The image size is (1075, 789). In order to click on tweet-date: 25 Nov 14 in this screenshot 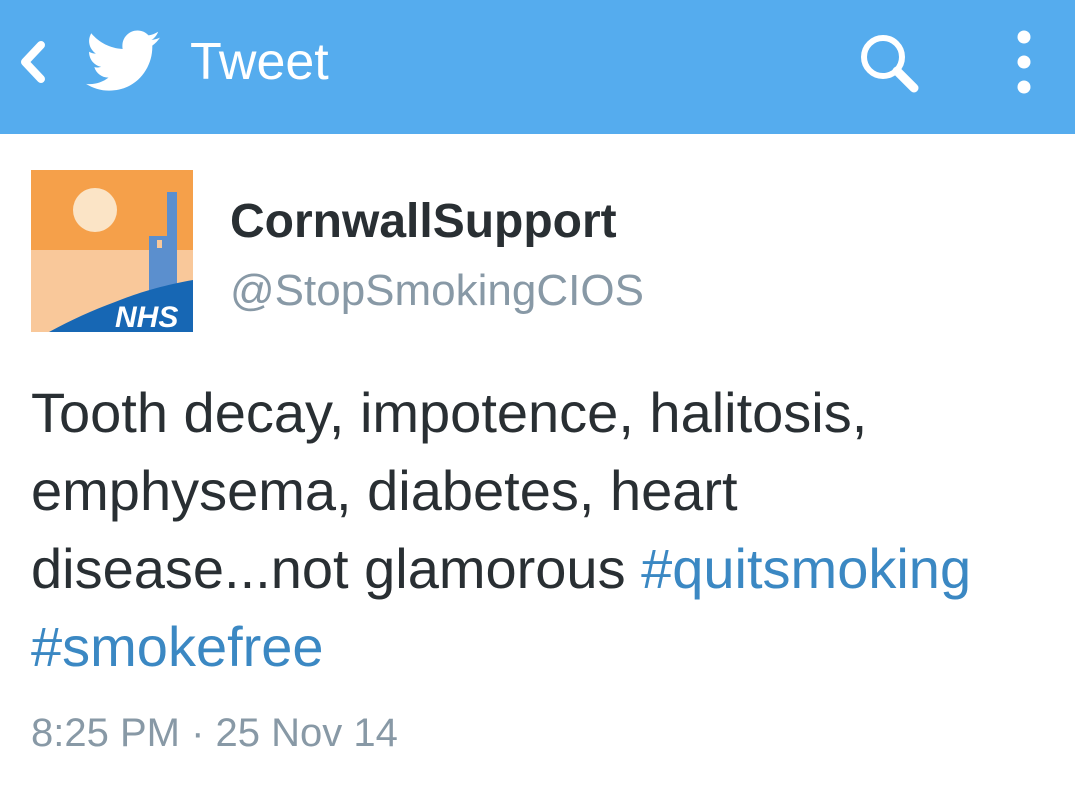, I will do `click(306, 733)`.